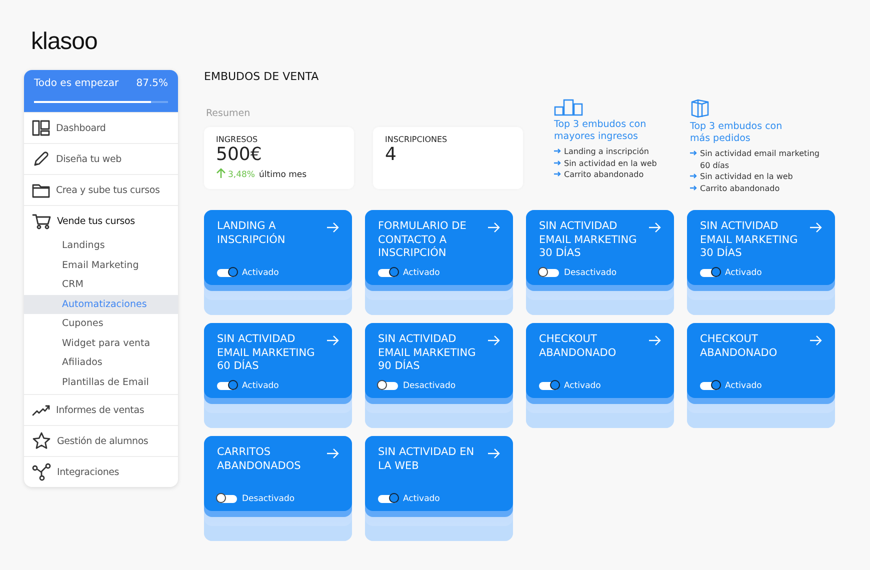  What do you see at coordinates (569, 107) in the screenshot?
I see `podium-icon` at bounding box center [569, 107].